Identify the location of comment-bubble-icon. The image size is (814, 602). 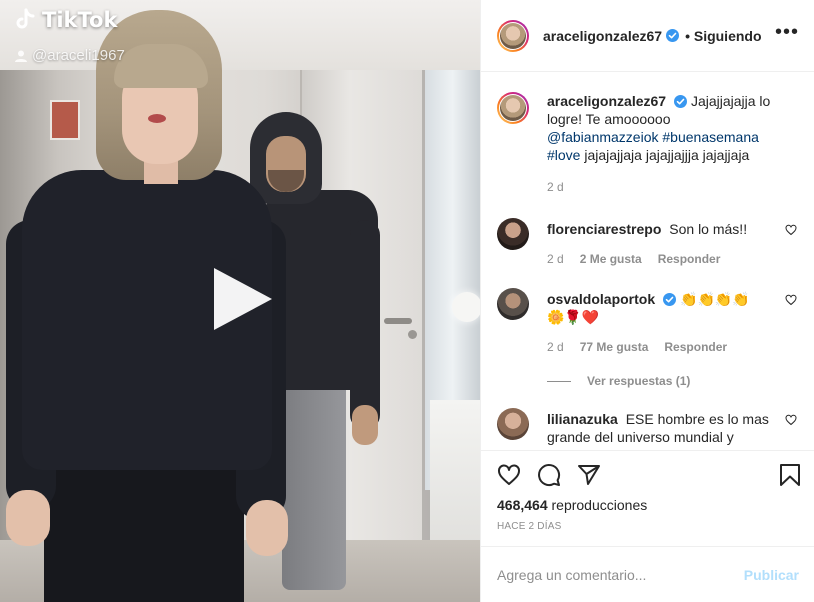
(549, 475).